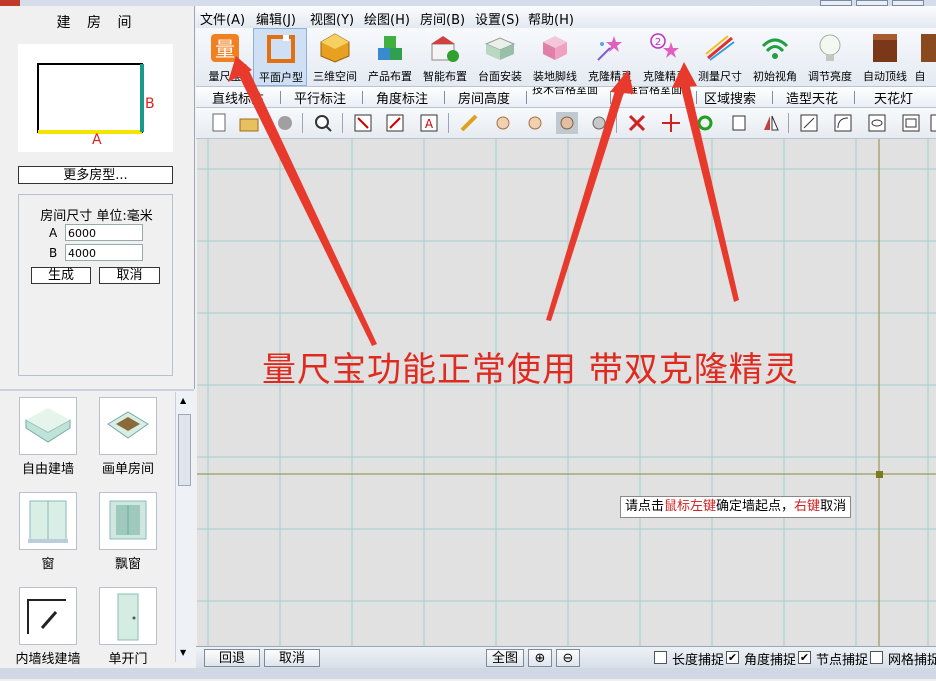 This screenshot has width=936, height=681. What do you see at coordinates (281, 49) in the screenshot?
I see `floor-plan-icon` at bounding box center [281, 49].